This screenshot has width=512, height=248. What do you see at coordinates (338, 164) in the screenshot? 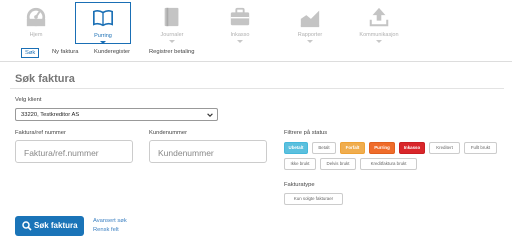
I see `status-delvis-brukt: Delvis brukt` at bounding box center [338, 164].